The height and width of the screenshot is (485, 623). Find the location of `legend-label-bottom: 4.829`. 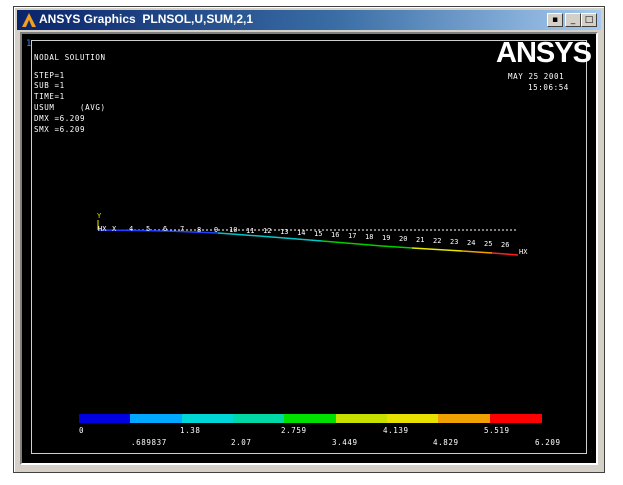

legend-label-bottom: 4.829 is located at coordinates (446, 442).